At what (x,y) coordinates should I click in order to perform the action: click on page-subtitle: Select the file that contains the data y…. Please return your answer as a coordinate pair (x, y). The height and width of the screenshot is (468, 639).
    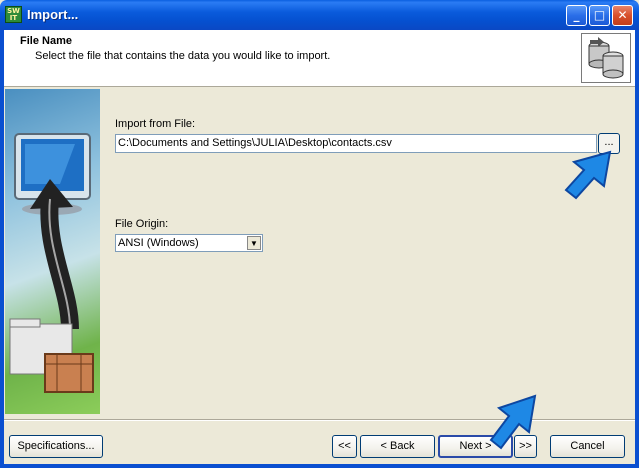
    Looking at the image, I should click on (183, 56).